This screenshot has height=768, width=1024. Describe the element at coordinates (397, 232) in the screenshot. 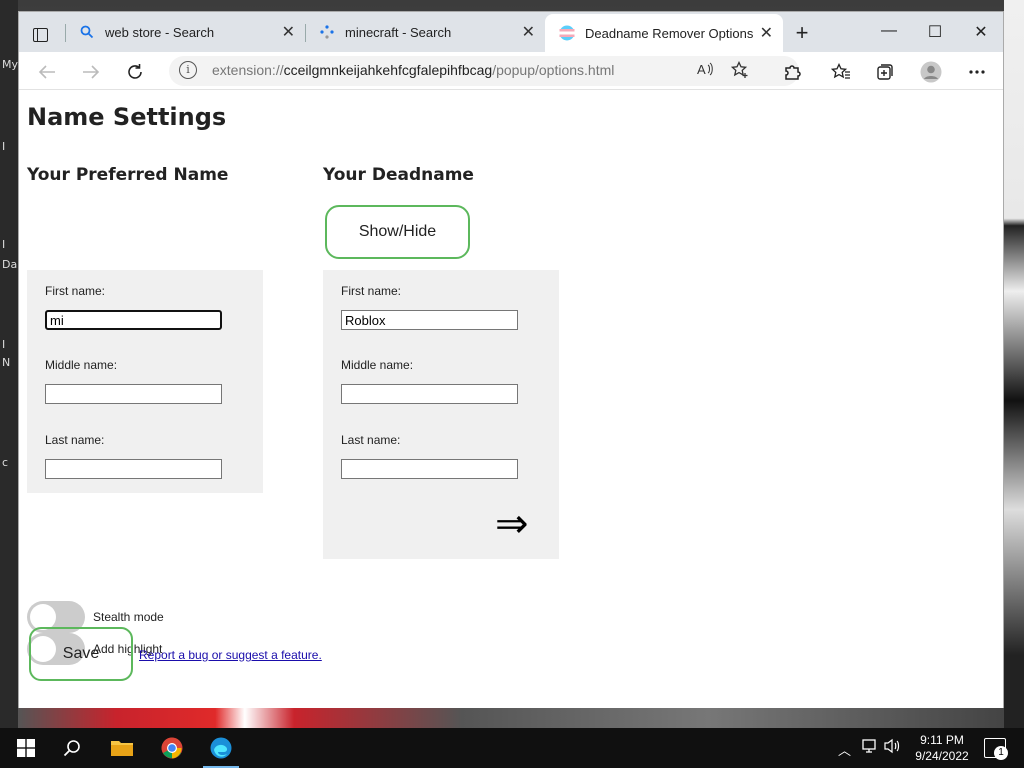

I see `show-hide-button: Show/Hide` at that location.